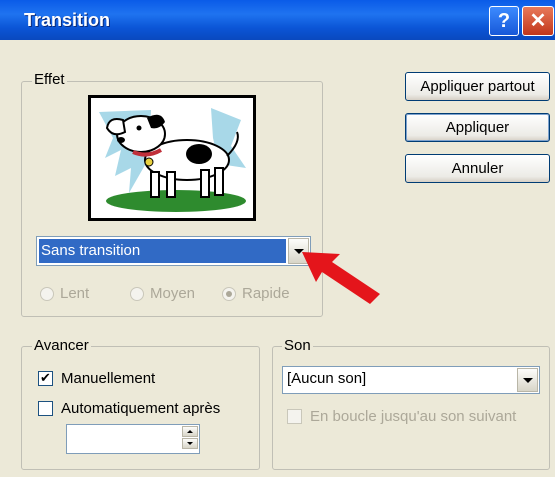  What do you see at coordinates (277, 20) in the screenshot?
I see `title-bar: Transition ? ✕` at bounding box center [277, 20].